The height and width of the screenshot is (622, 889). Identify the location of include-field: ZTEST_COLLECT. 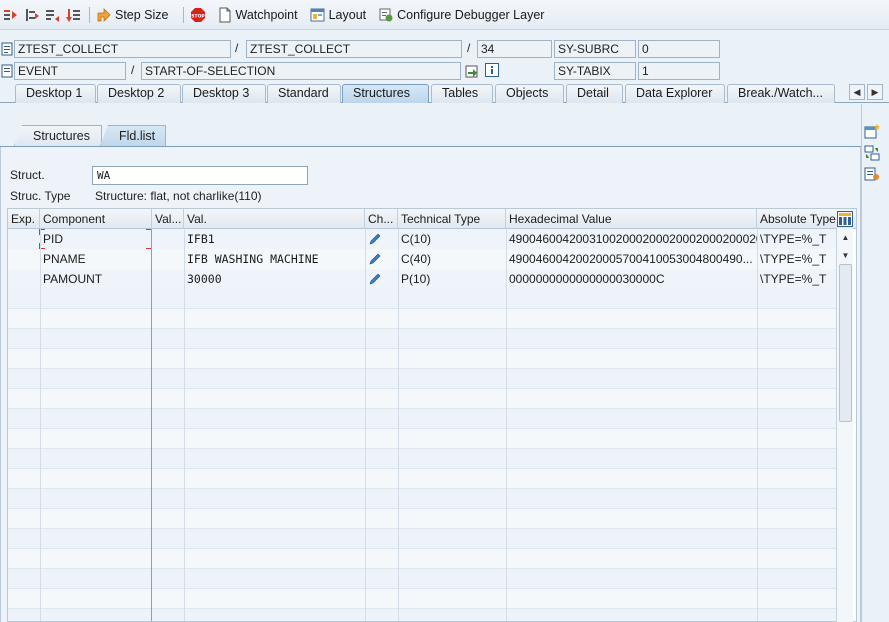
(354, 49).